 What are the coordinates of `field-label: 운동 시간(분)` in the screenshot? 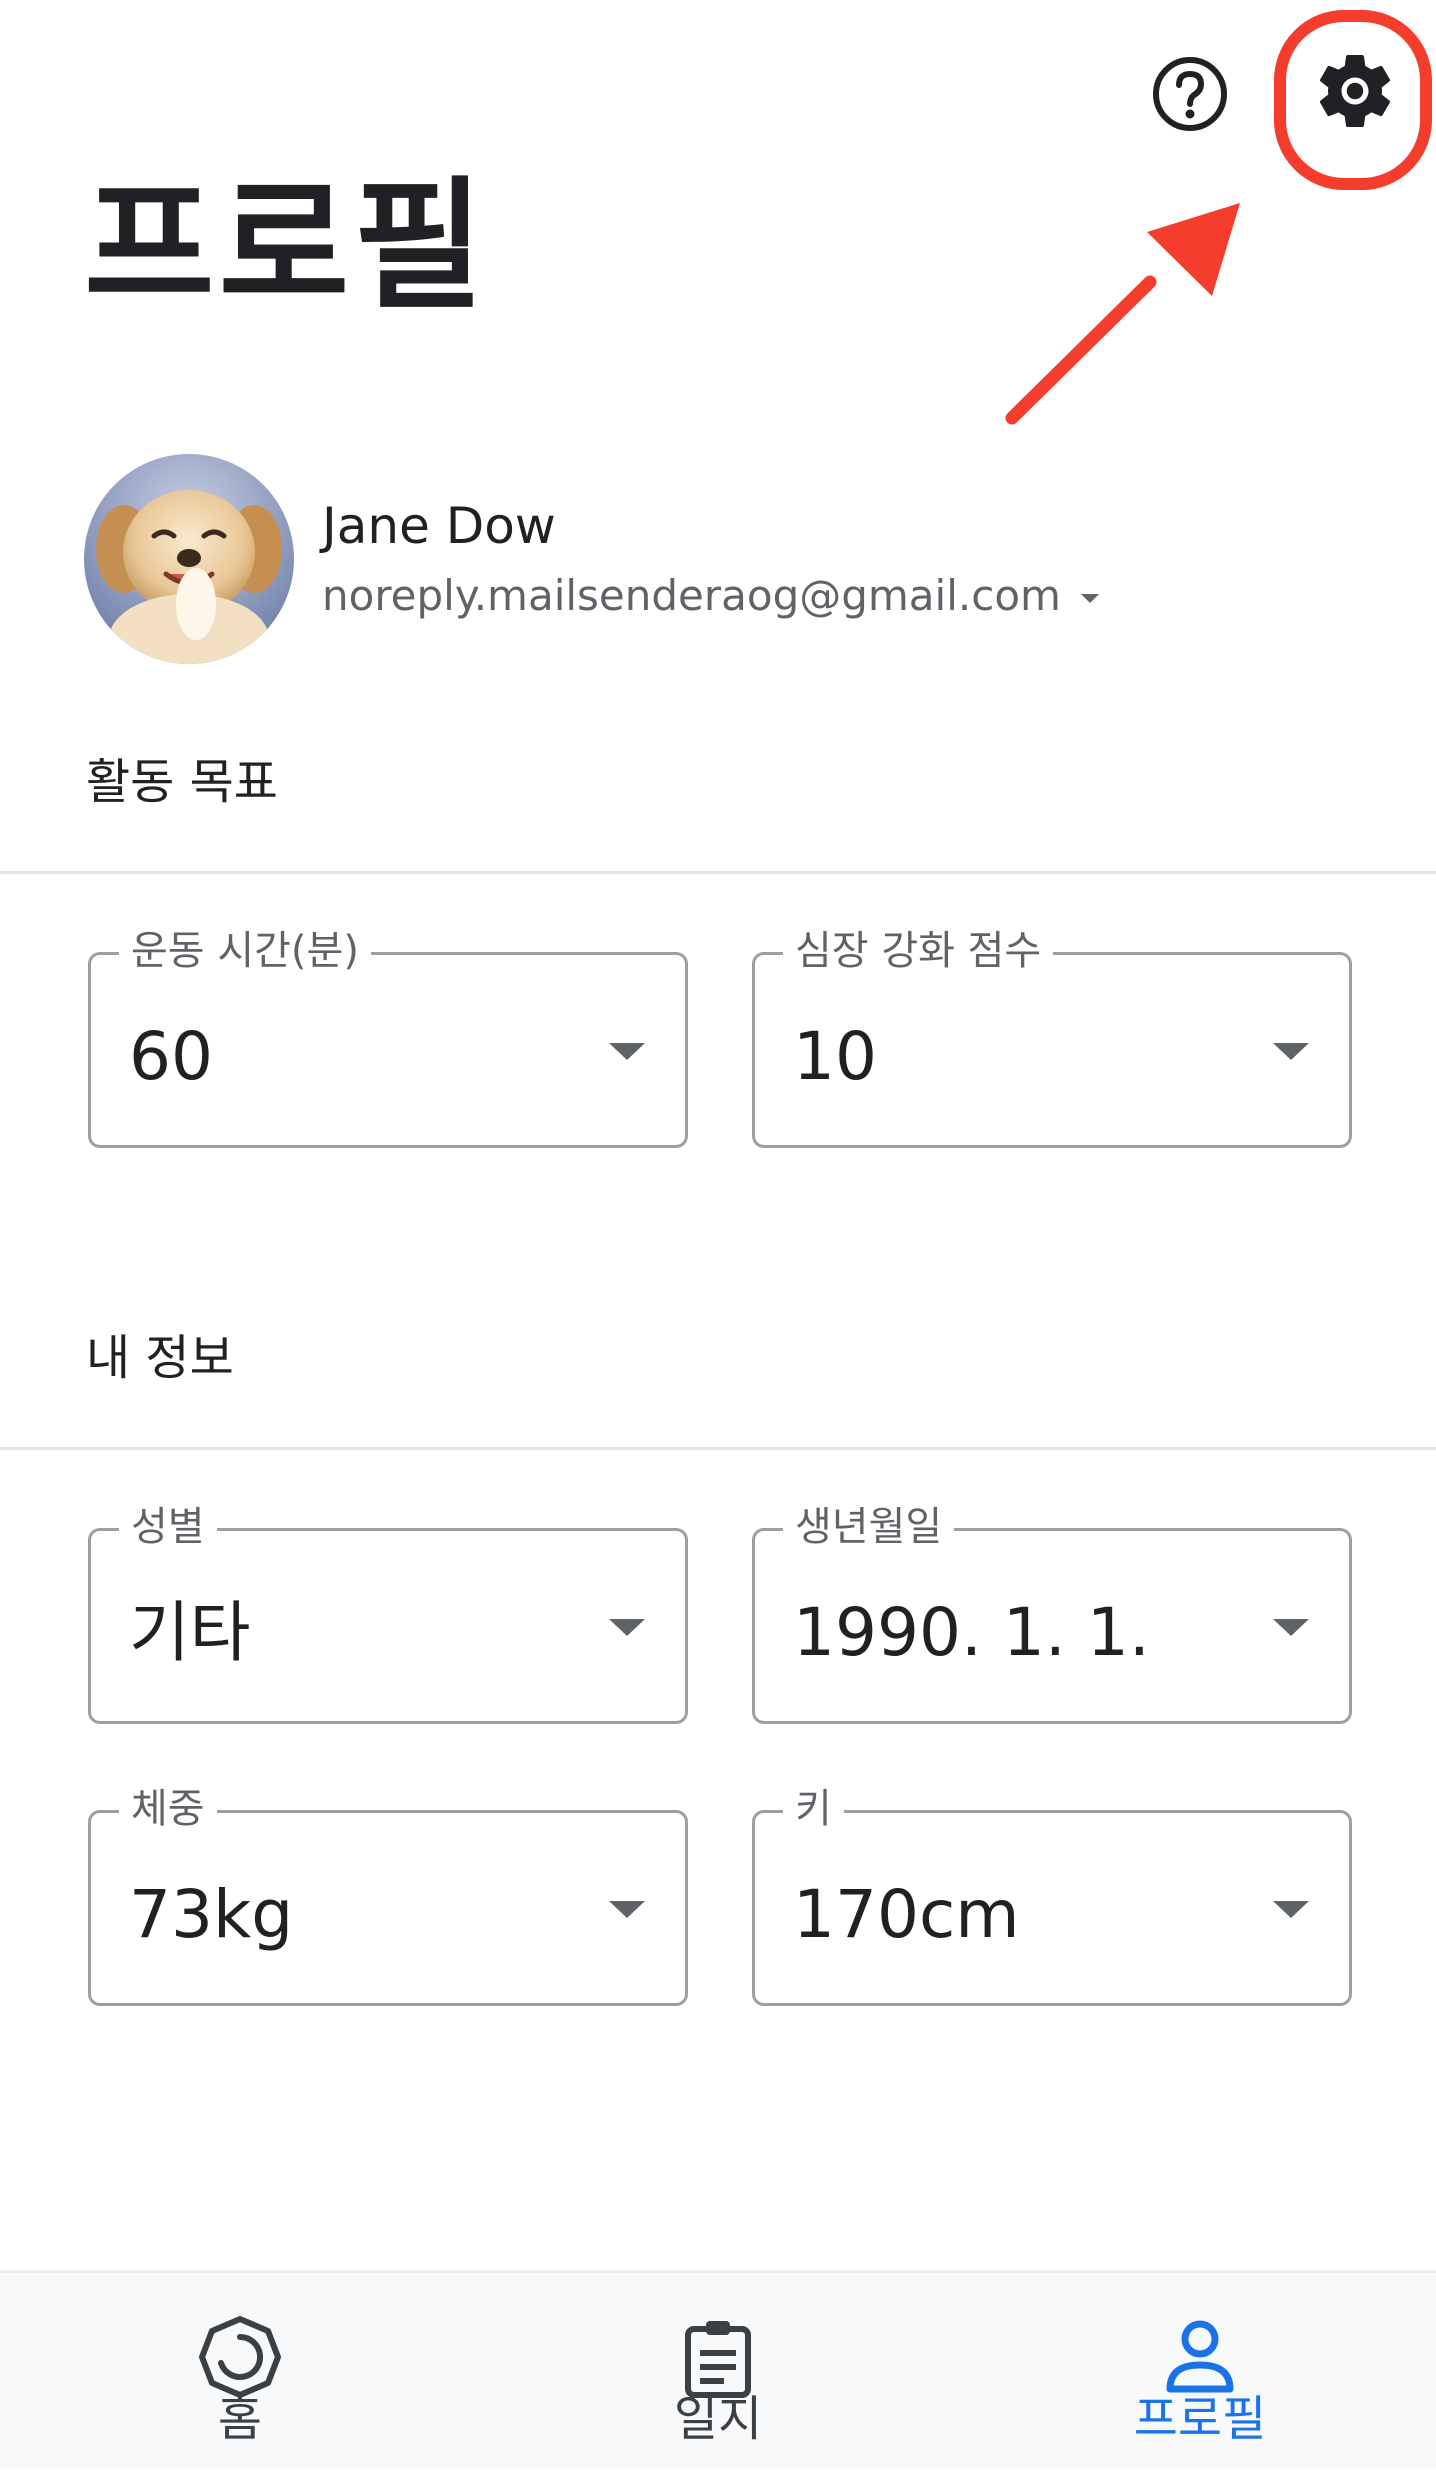 It's located at (245, 951).